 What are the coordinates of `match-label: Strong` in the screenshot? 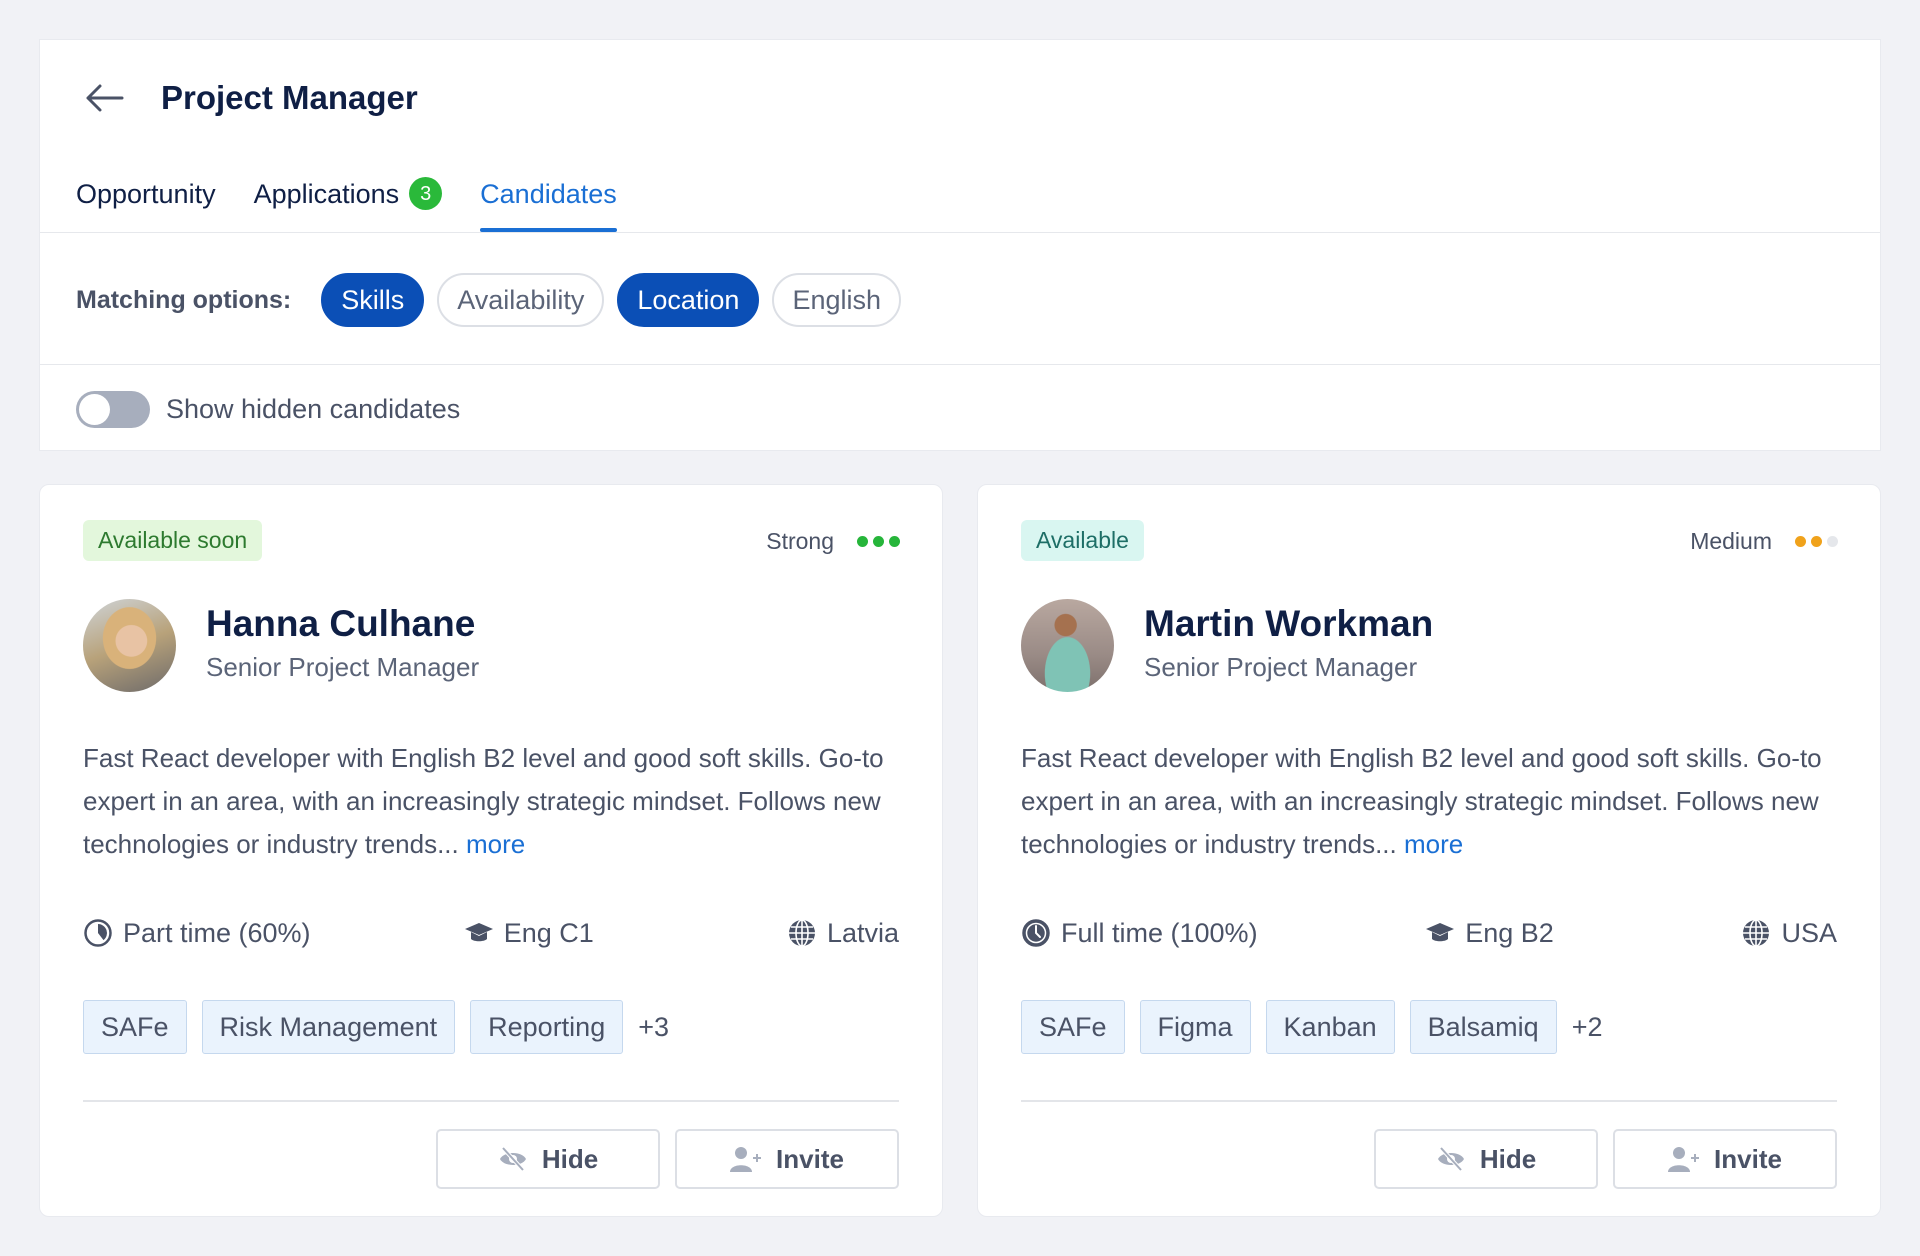 It's located at (800, 540).